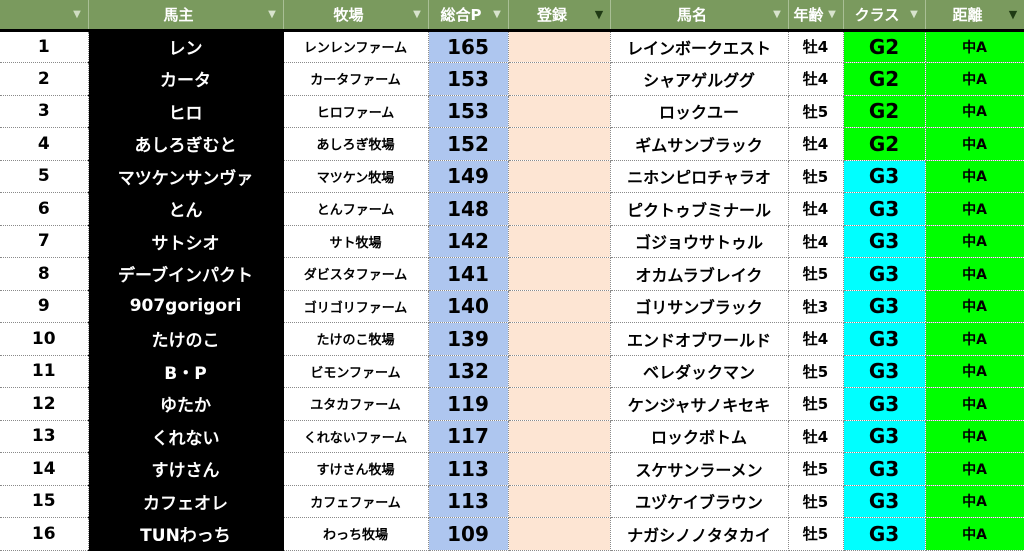 This screenshot has width=1024, height=555. Describe the element at coordinates (186, 339) in the screenshot. I see `owner-cell: たけのこ` at that location.